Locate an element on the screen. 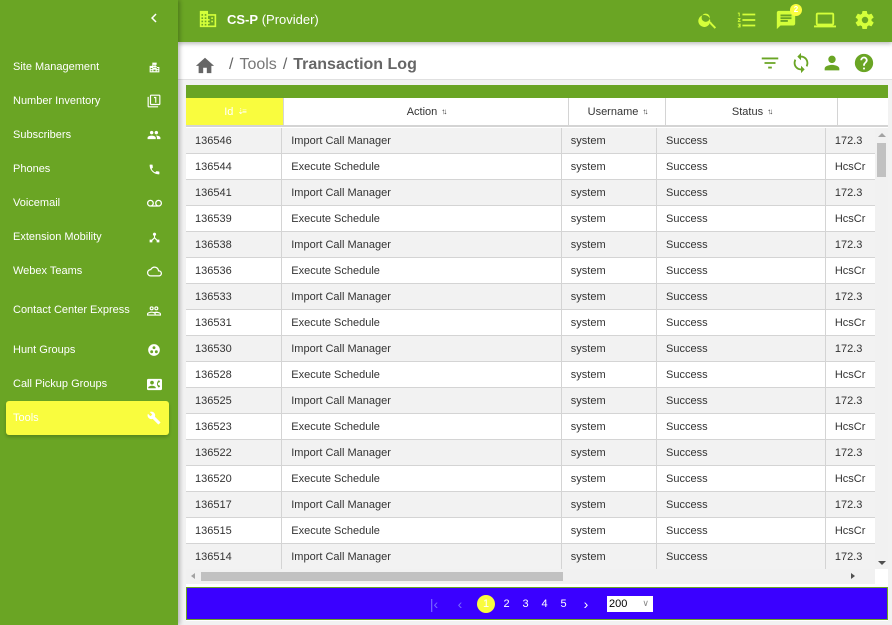  sidebar-item-label: Number Inventory is located at coordinates (57, 101).